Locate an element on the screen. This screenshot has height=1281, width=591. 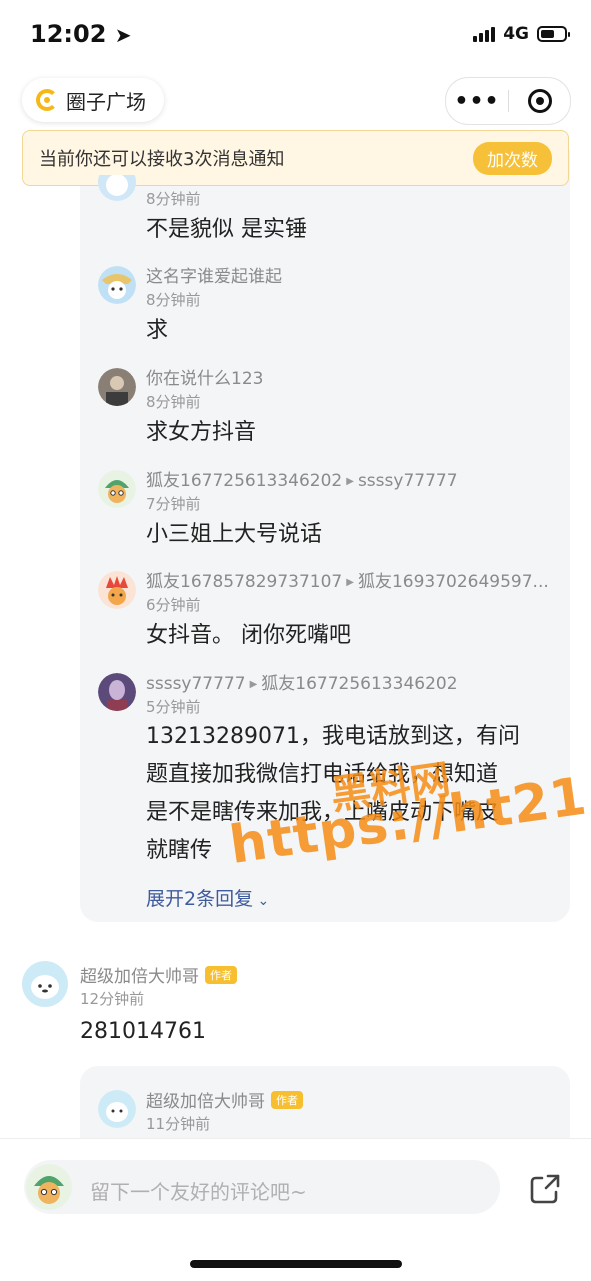
circle-square-button: 圈子广场 is located at coordinates (93, 100).